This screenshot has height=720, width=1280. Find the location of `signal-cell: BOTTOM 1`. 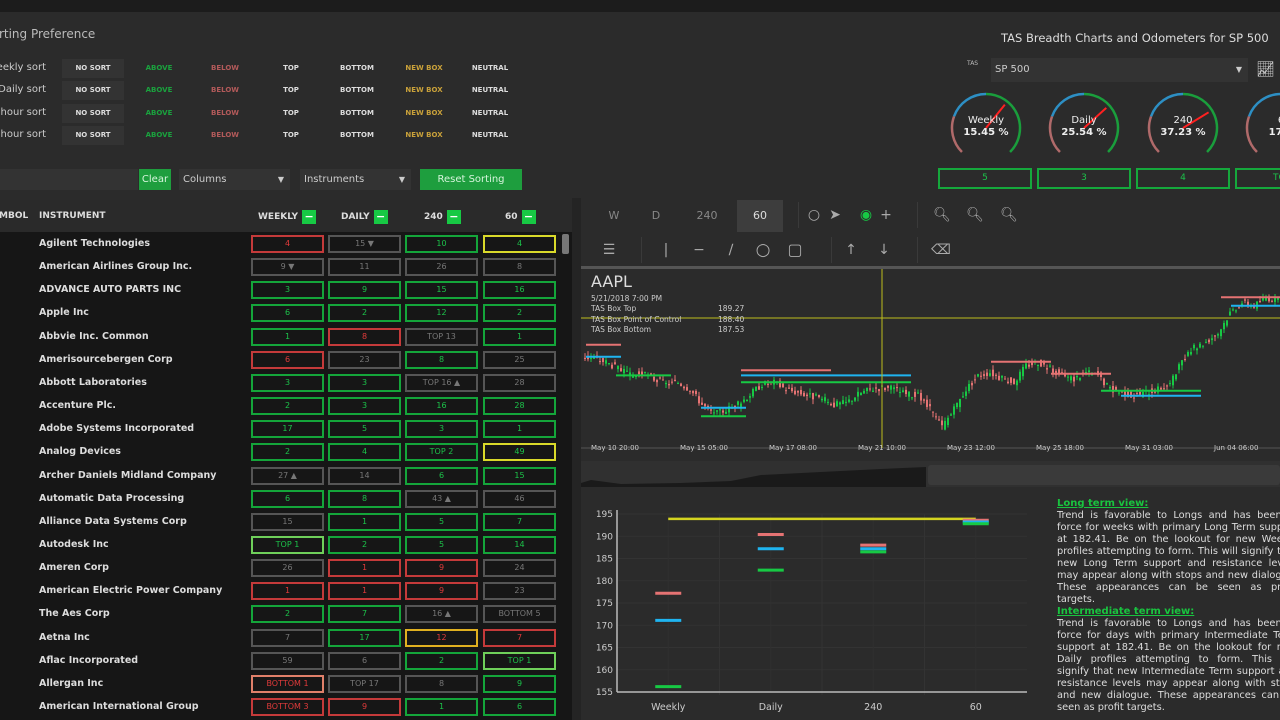

signal-cell: BOTTOM 1 is located at coordinates (287, 683).